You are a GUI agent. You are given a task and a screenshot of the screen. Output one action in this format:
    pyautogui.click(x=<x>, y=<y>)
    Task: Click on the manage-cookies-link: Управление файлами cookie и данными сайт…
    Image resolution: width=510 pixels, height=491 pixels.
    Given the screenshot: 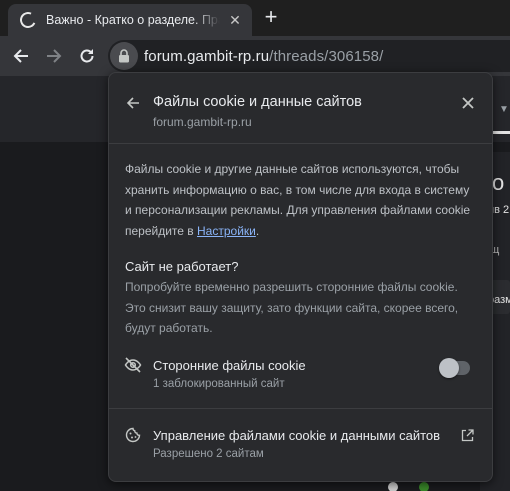 What is the action you would take?
    pyautogui.click(x=296, y=435)
    